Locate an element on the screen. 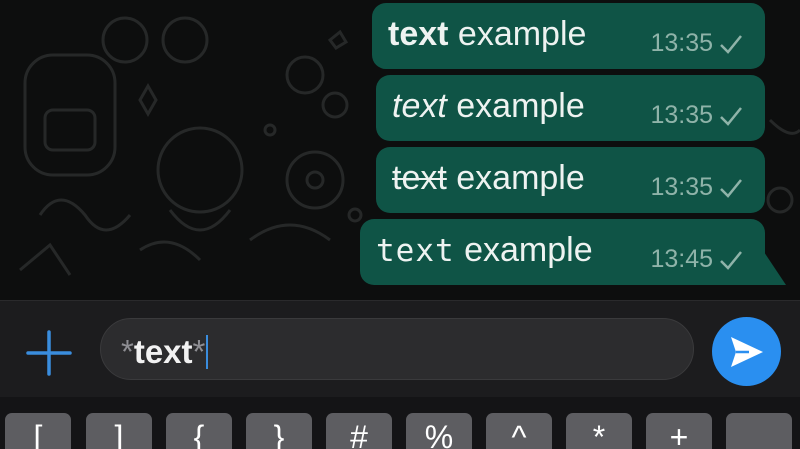 This screenshot has height=449, width=800. message-input: * text * is located at coordinates (397, 349).